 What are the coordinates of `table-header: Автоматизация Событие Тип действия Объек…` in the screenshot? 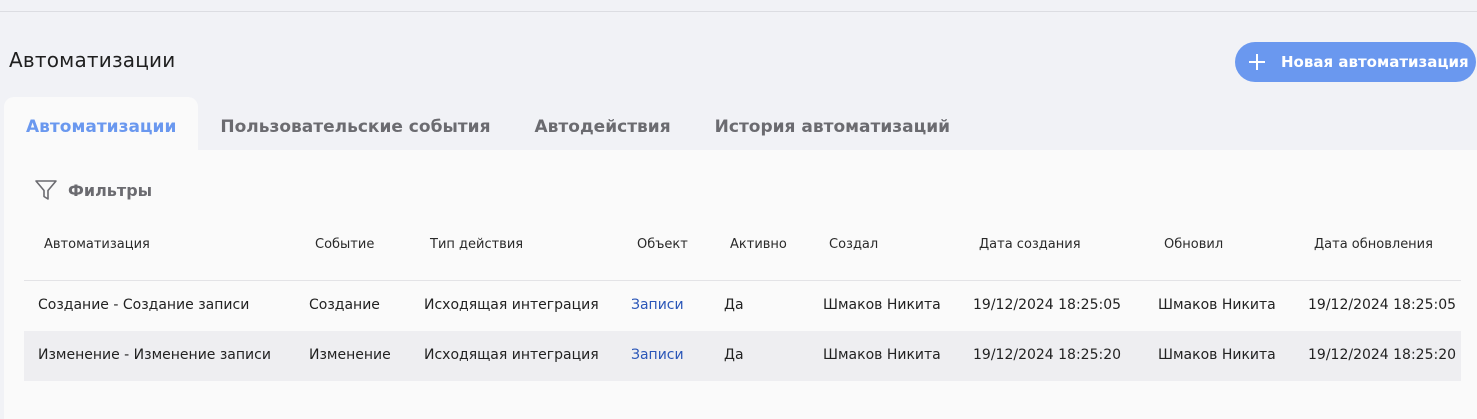 It's located at (742, 253).